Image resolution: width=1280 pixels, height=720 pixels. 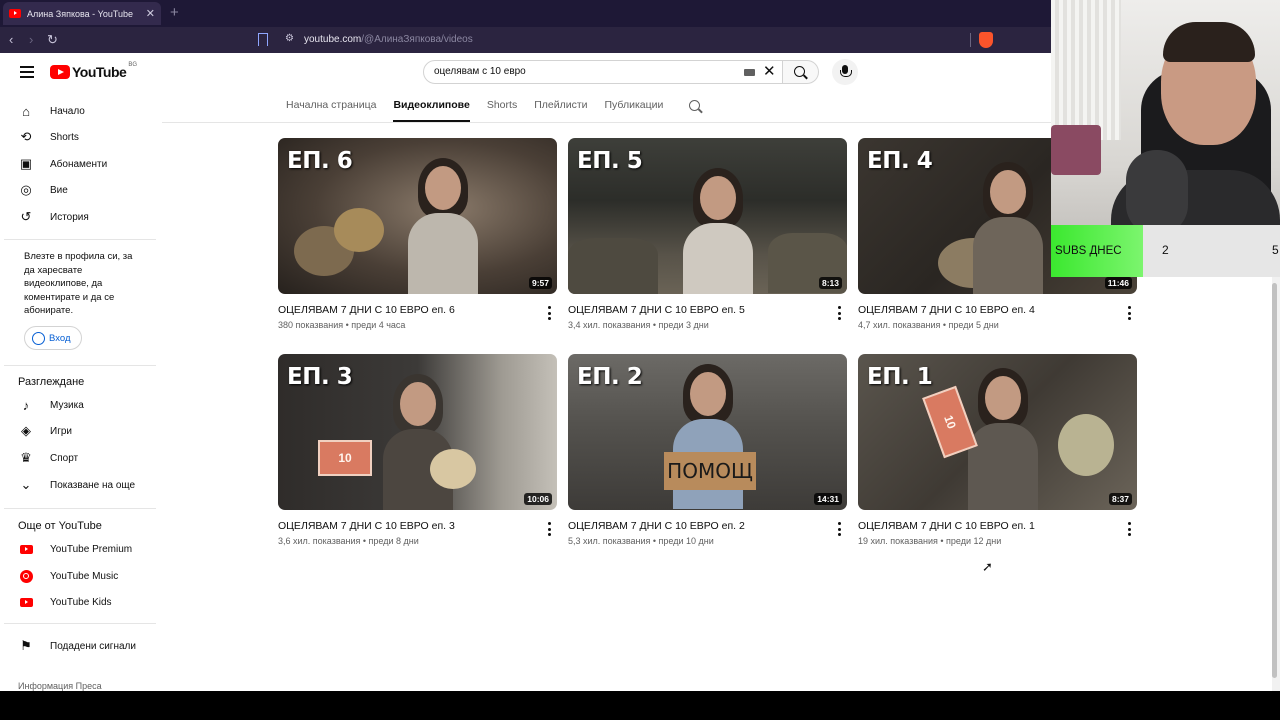 What do you see at coordinates (79, 164) in the screenshot?
I see `sidebar-item-label: Абонаменти` at bounding box center [79, 164].